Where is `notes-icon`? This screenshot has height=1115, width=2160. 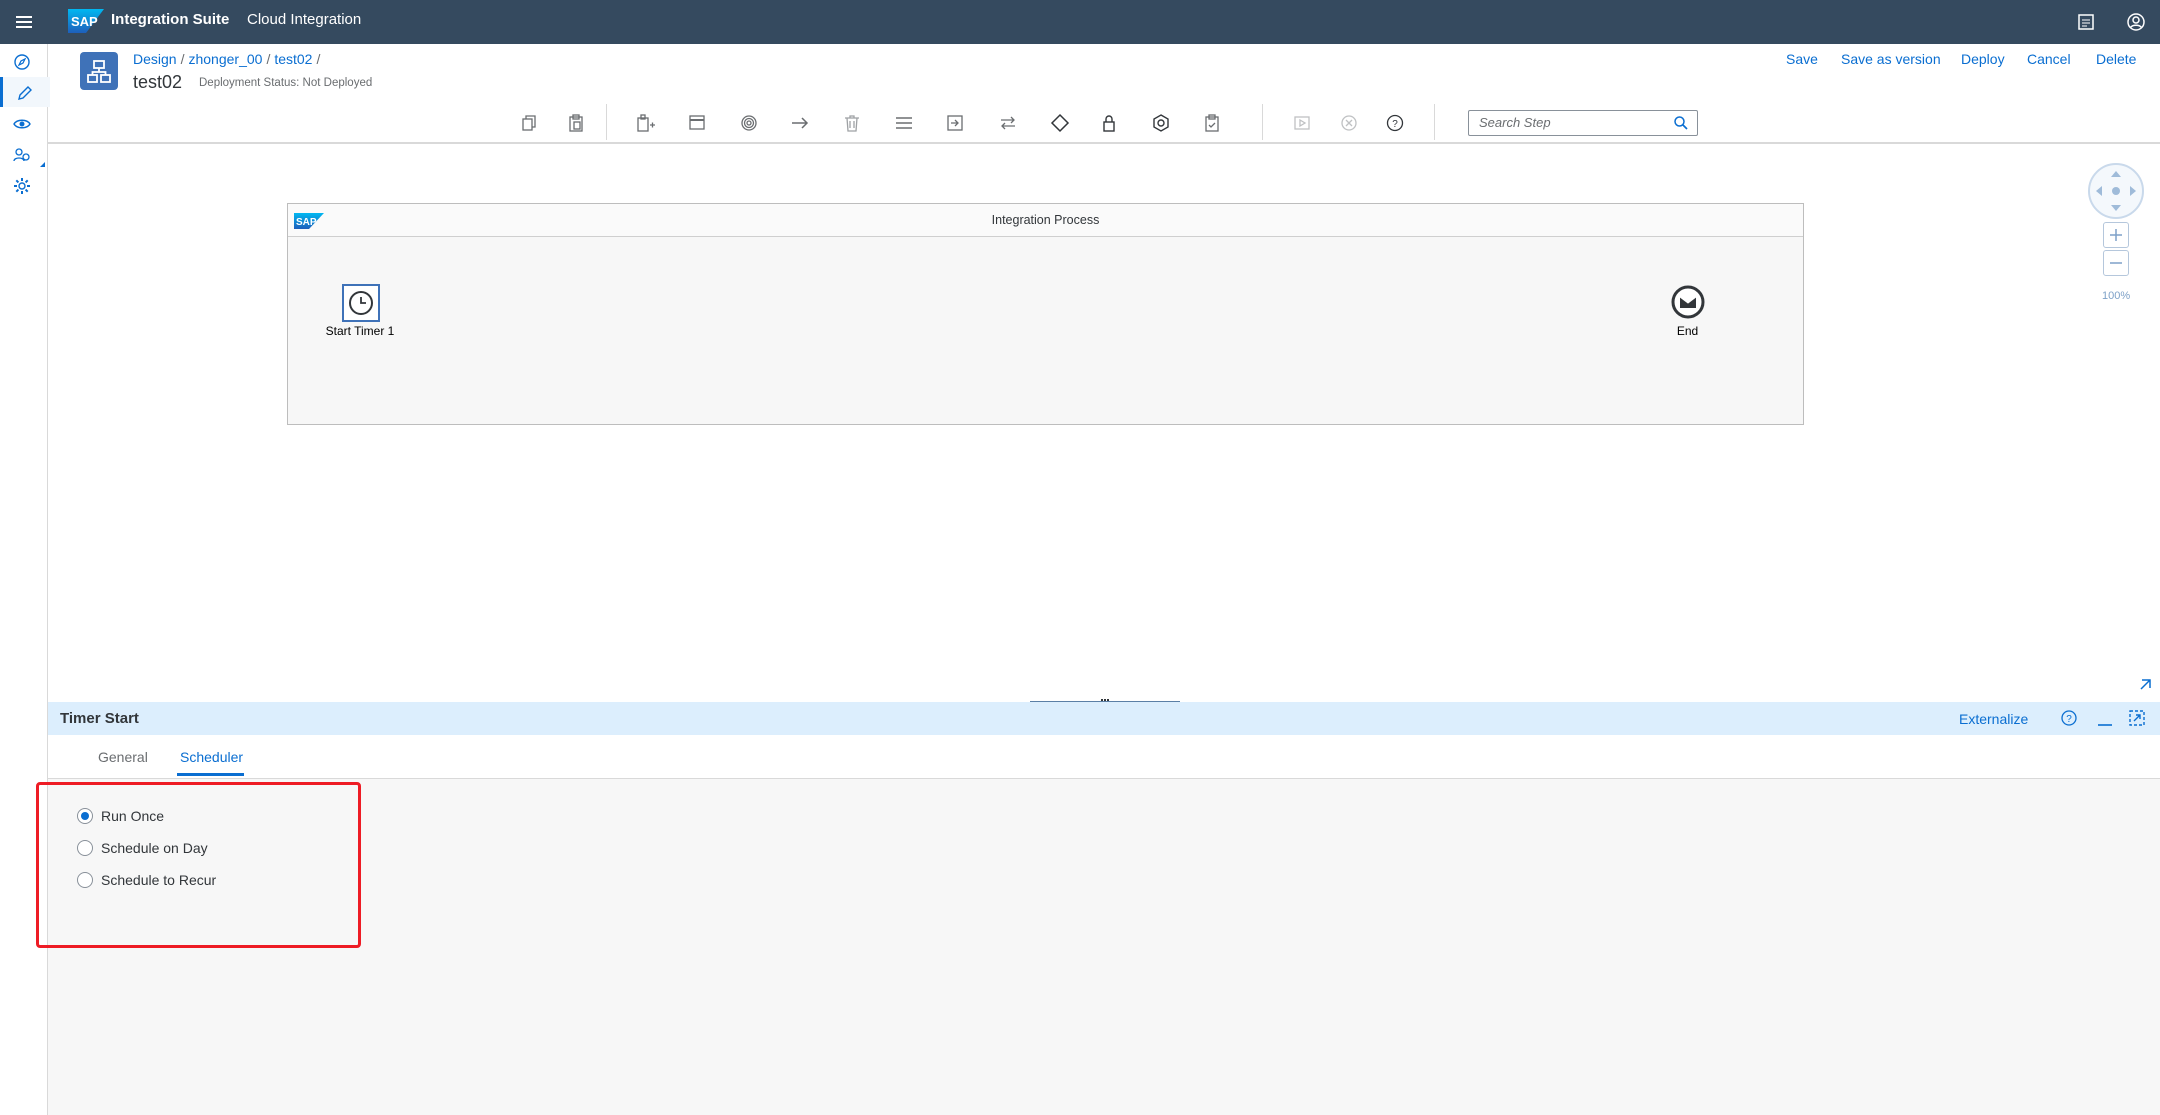
notes-icon is located at coordinates (2086, 22).